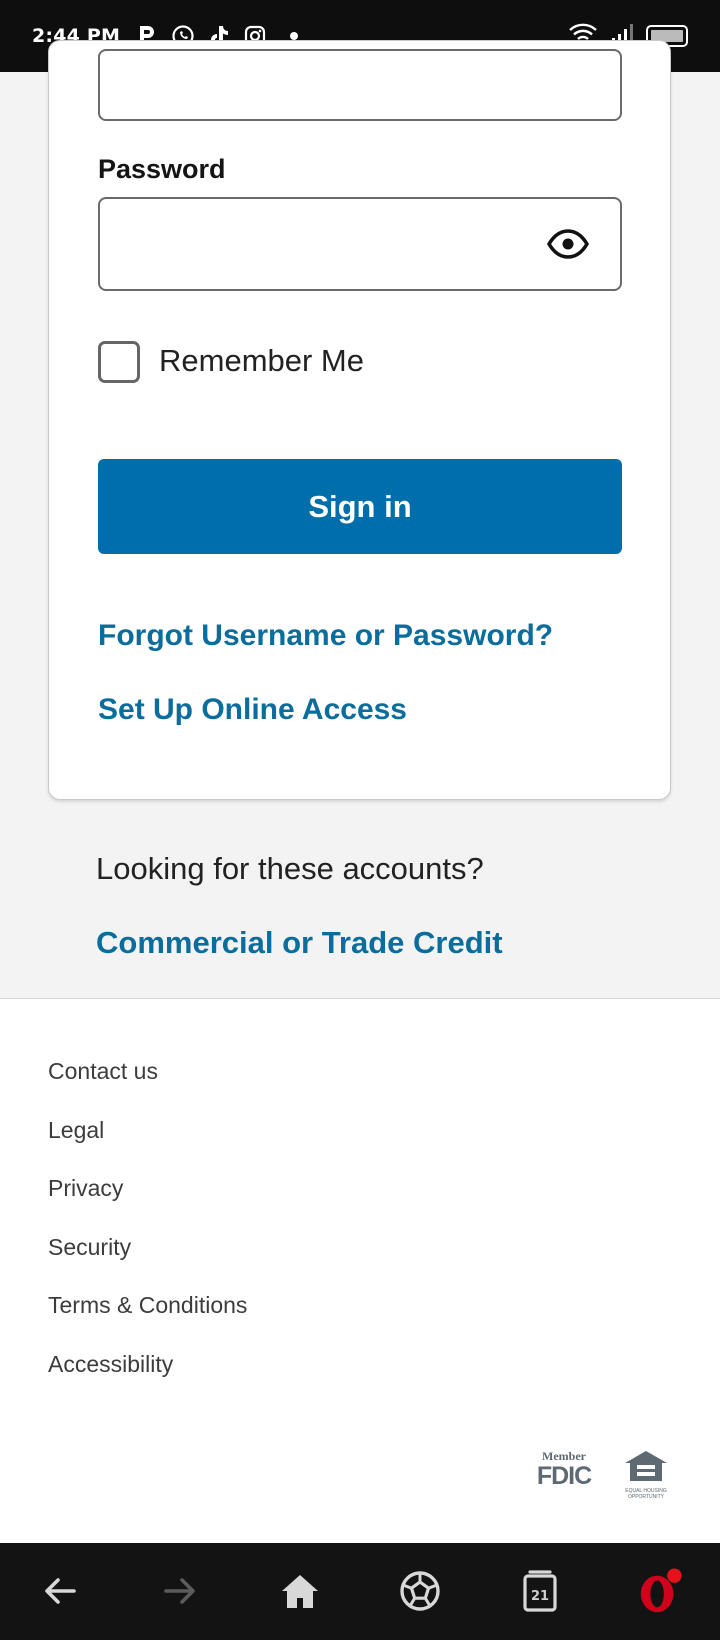  I want to click on fdic-word: FDIC, so click(564, 1476).